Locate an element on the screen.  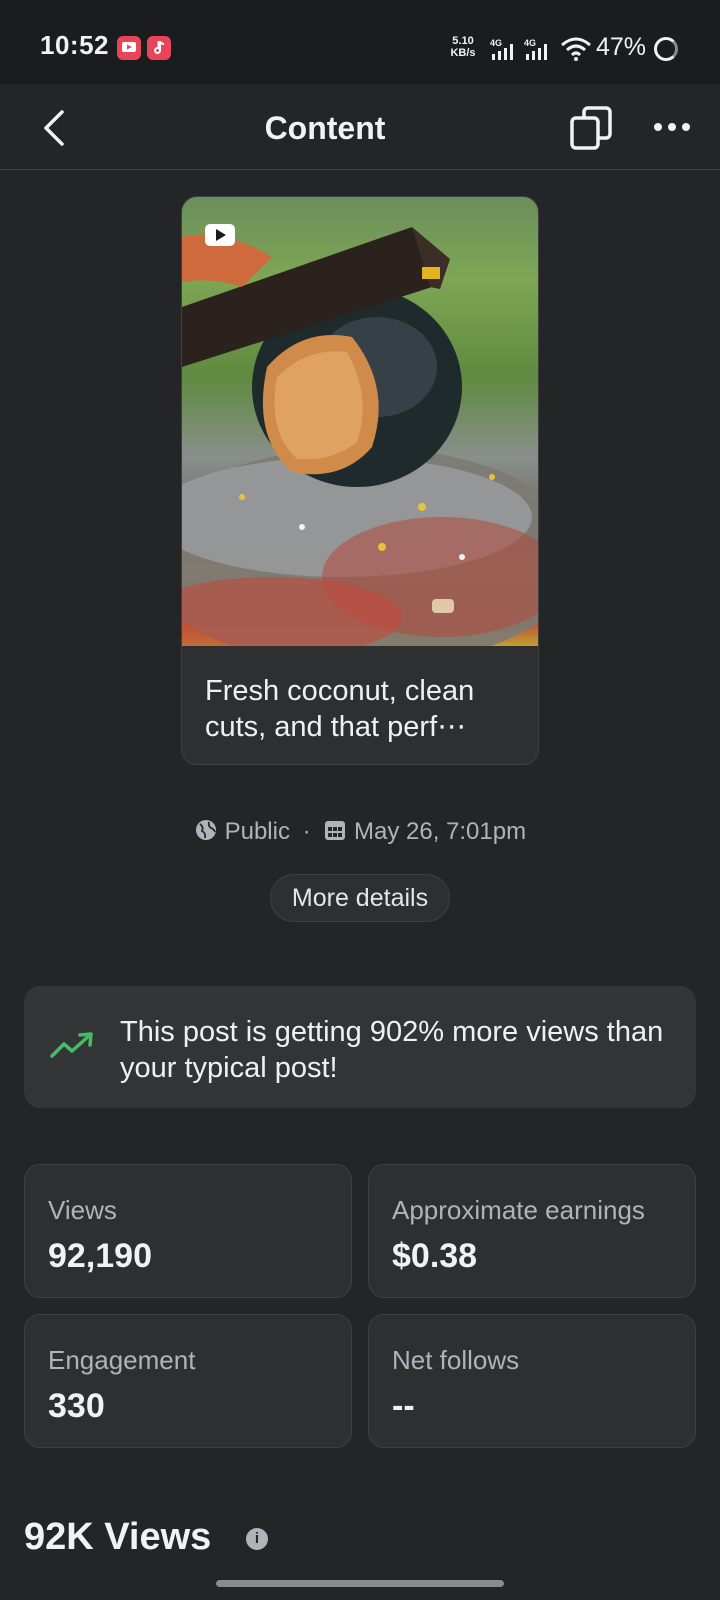
app-header: Content is located at coordinates (360, 127).